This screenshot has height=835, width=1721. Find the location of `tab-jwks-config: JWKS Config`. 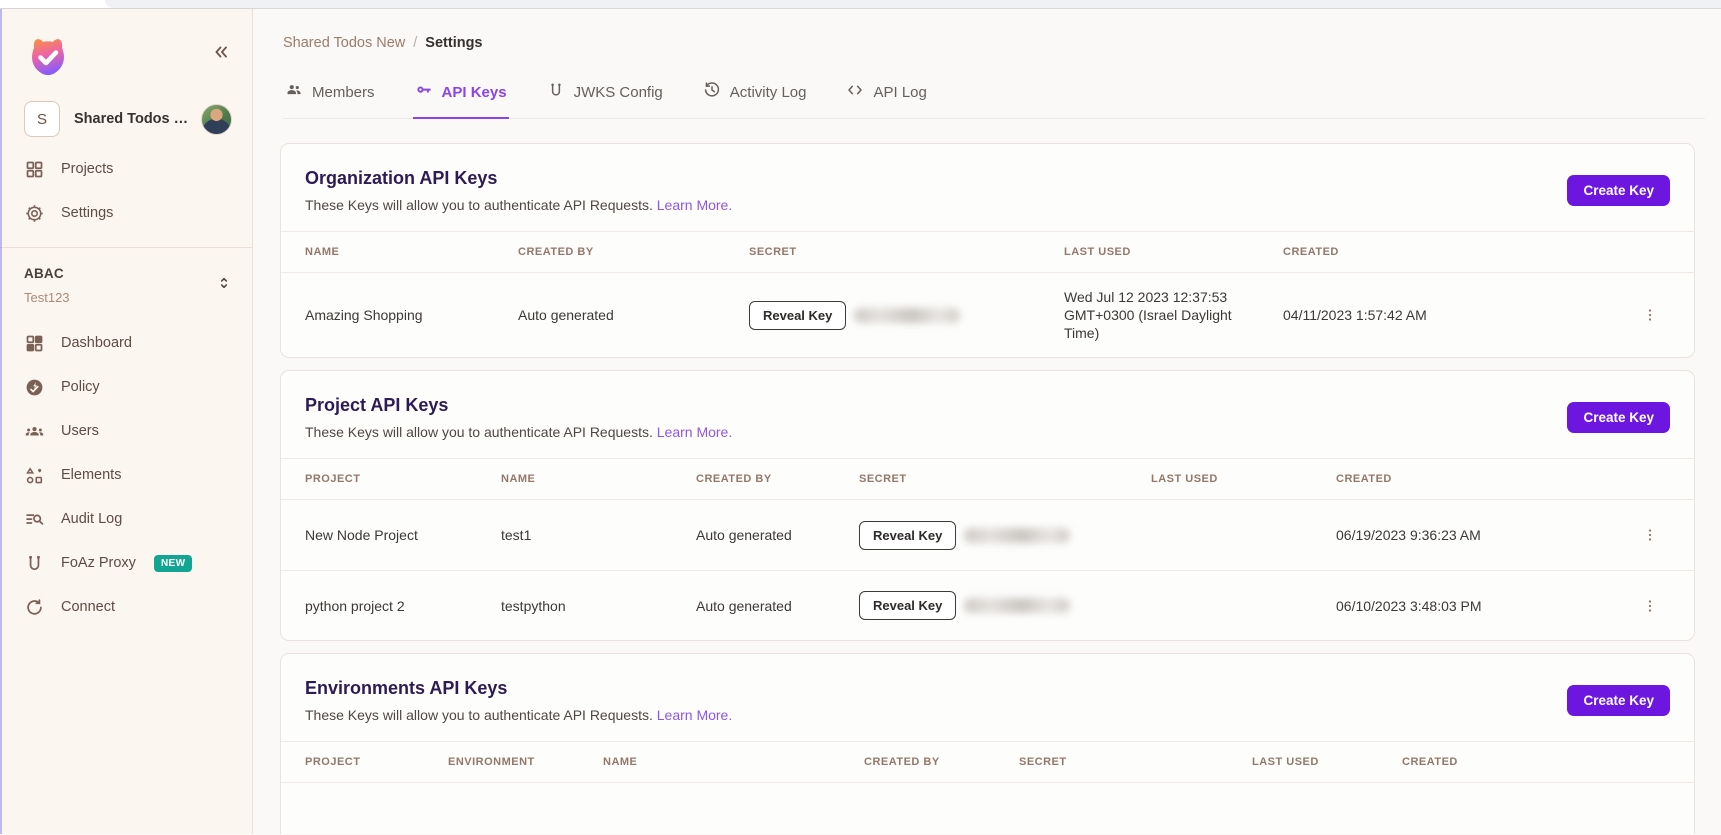

tab-jwks-config: JWKS Config is located at coordinates (605, 100).